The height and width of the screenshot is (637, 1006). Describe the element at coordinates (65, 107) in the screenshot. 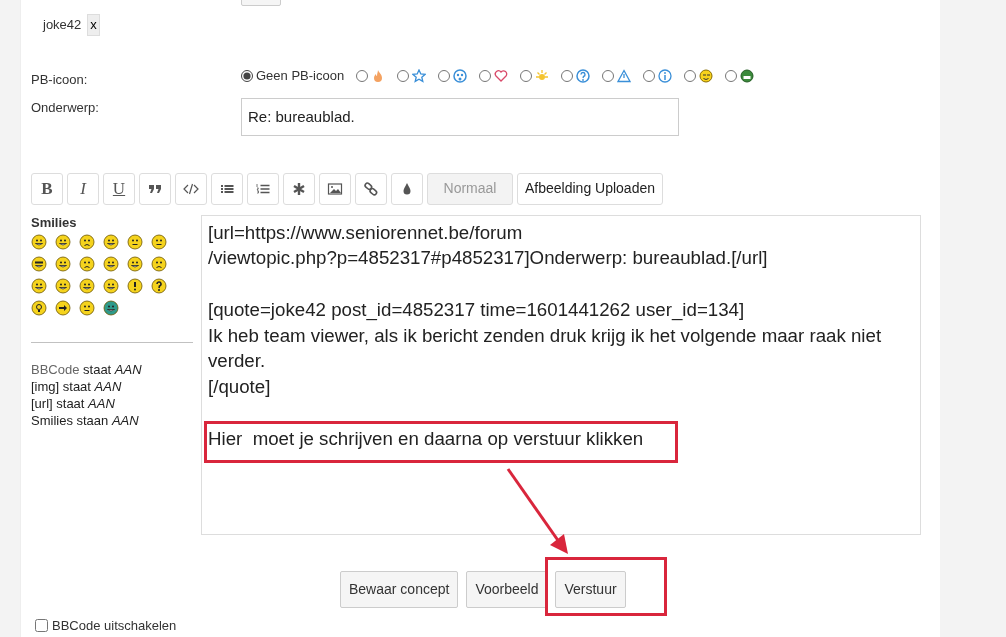

I see `field-label: Onderwerp:` at that location.